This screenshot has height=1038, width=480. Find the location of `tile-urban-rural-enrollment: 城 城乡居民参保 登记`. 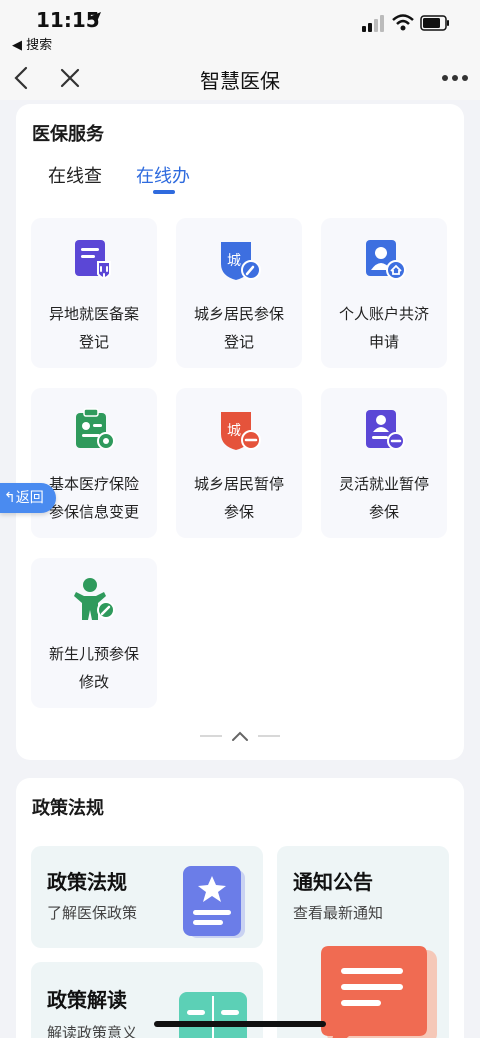

tile-urban-rural-enrollment: 城 城乡居民参保 登记 is located at coordinates (239, 293).